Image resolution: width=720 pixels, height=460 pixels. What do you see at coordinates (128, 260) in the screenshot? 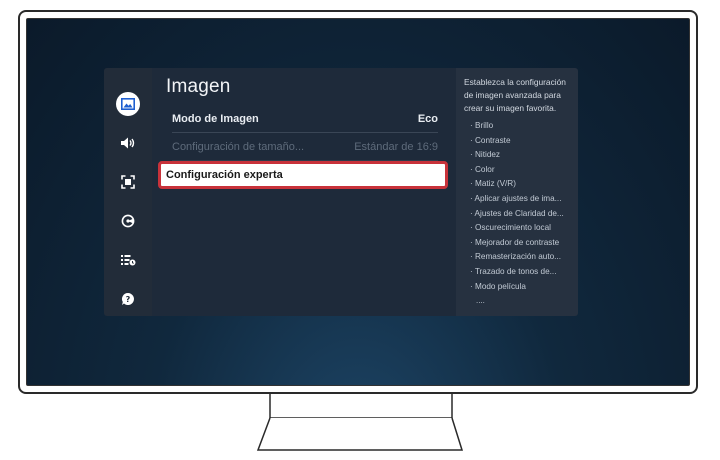
I see `general-icon` at bounding box center [128, 260].